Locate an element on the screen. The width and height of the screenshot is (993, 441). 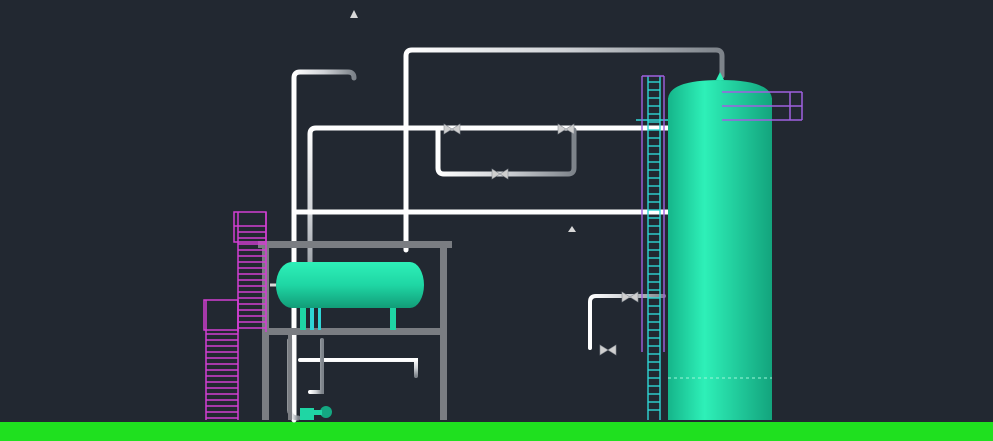
magenta-staircase is located at coordinates (235, 315).